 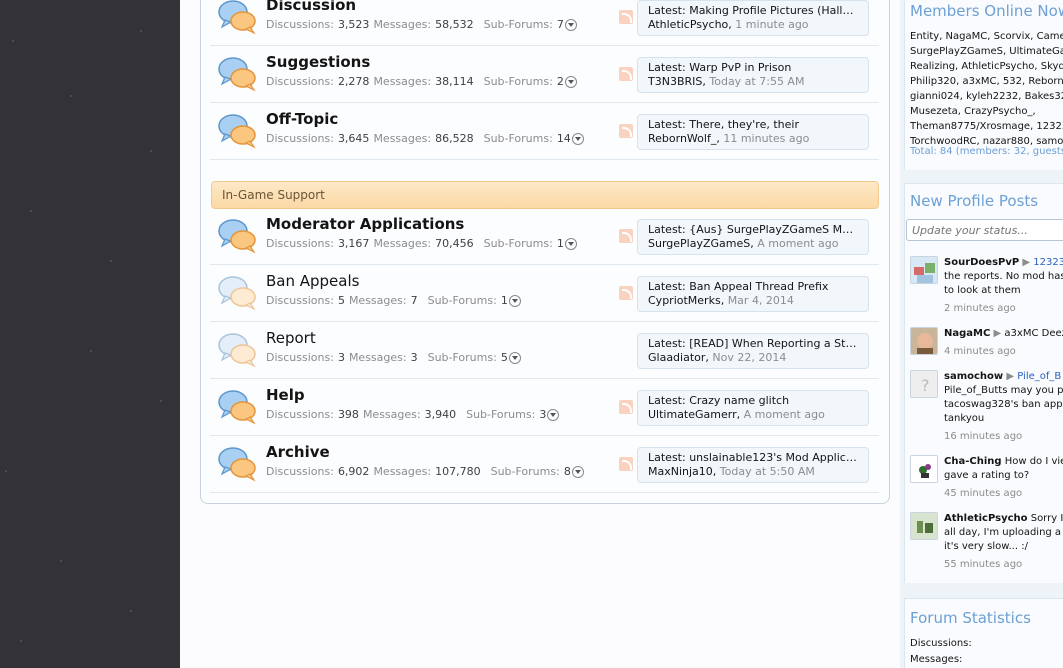 I want to click on post-author: AthleticPsycho, so click(x=986, y=518).